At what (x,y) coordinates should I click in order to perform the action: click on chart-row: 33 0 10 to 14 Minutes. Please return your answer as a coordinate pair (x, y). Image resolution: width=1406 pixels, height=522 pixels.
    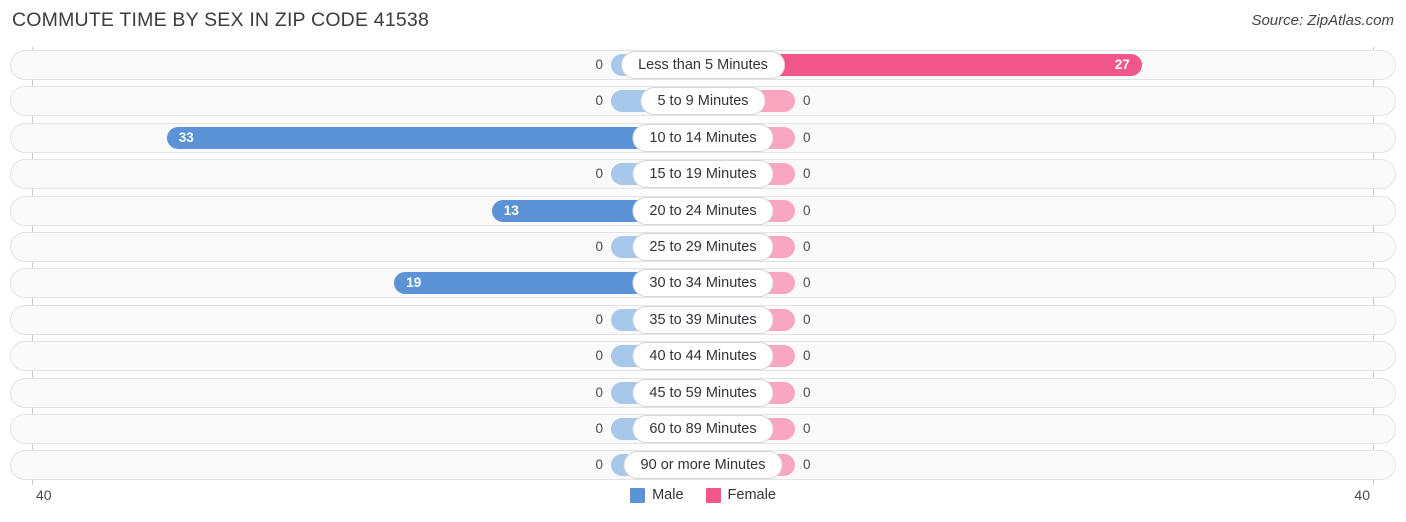
    Looking at the image, I should click on (703, 137).